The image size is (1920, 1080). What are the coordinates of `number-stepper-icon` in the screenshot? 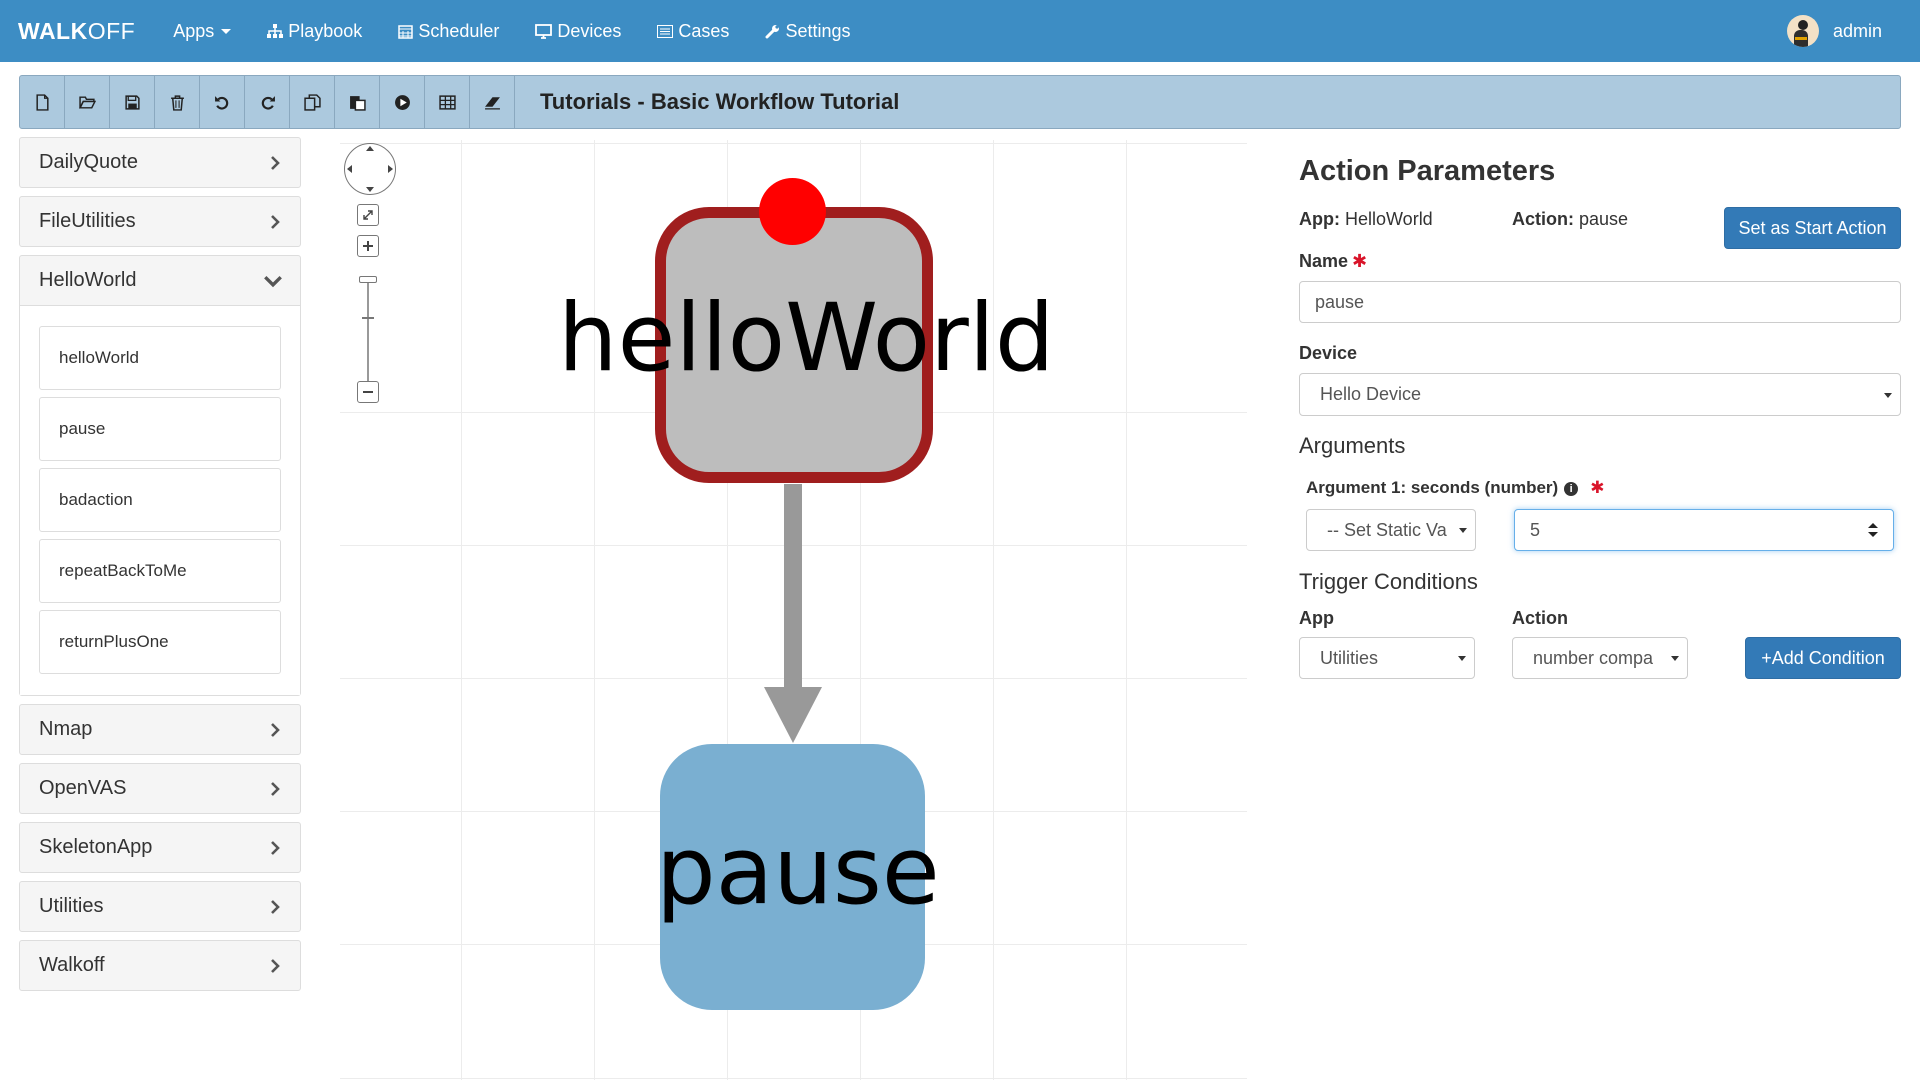 It's located at (1873, 530).